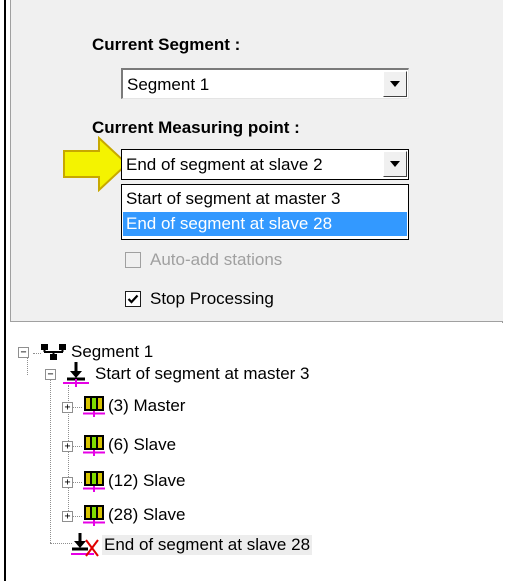 This screenshot has width=507, height=581. What do you see at coordinates (50, 374) in the screenshot?
I see `collapse-start-button: −` at bounding box center [50, 374].